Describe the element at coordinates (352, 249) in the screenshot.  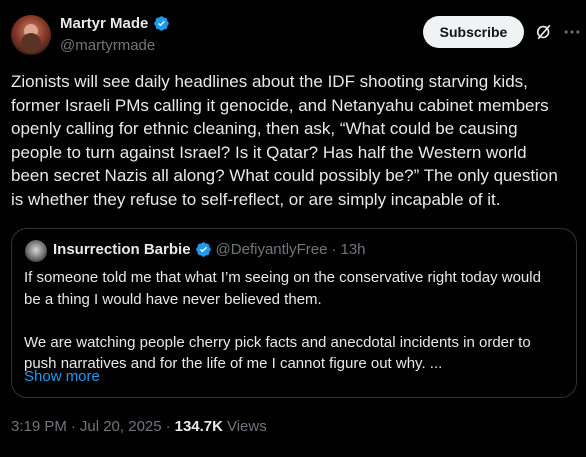
I see `quoted-post-time: 13h` at that location.